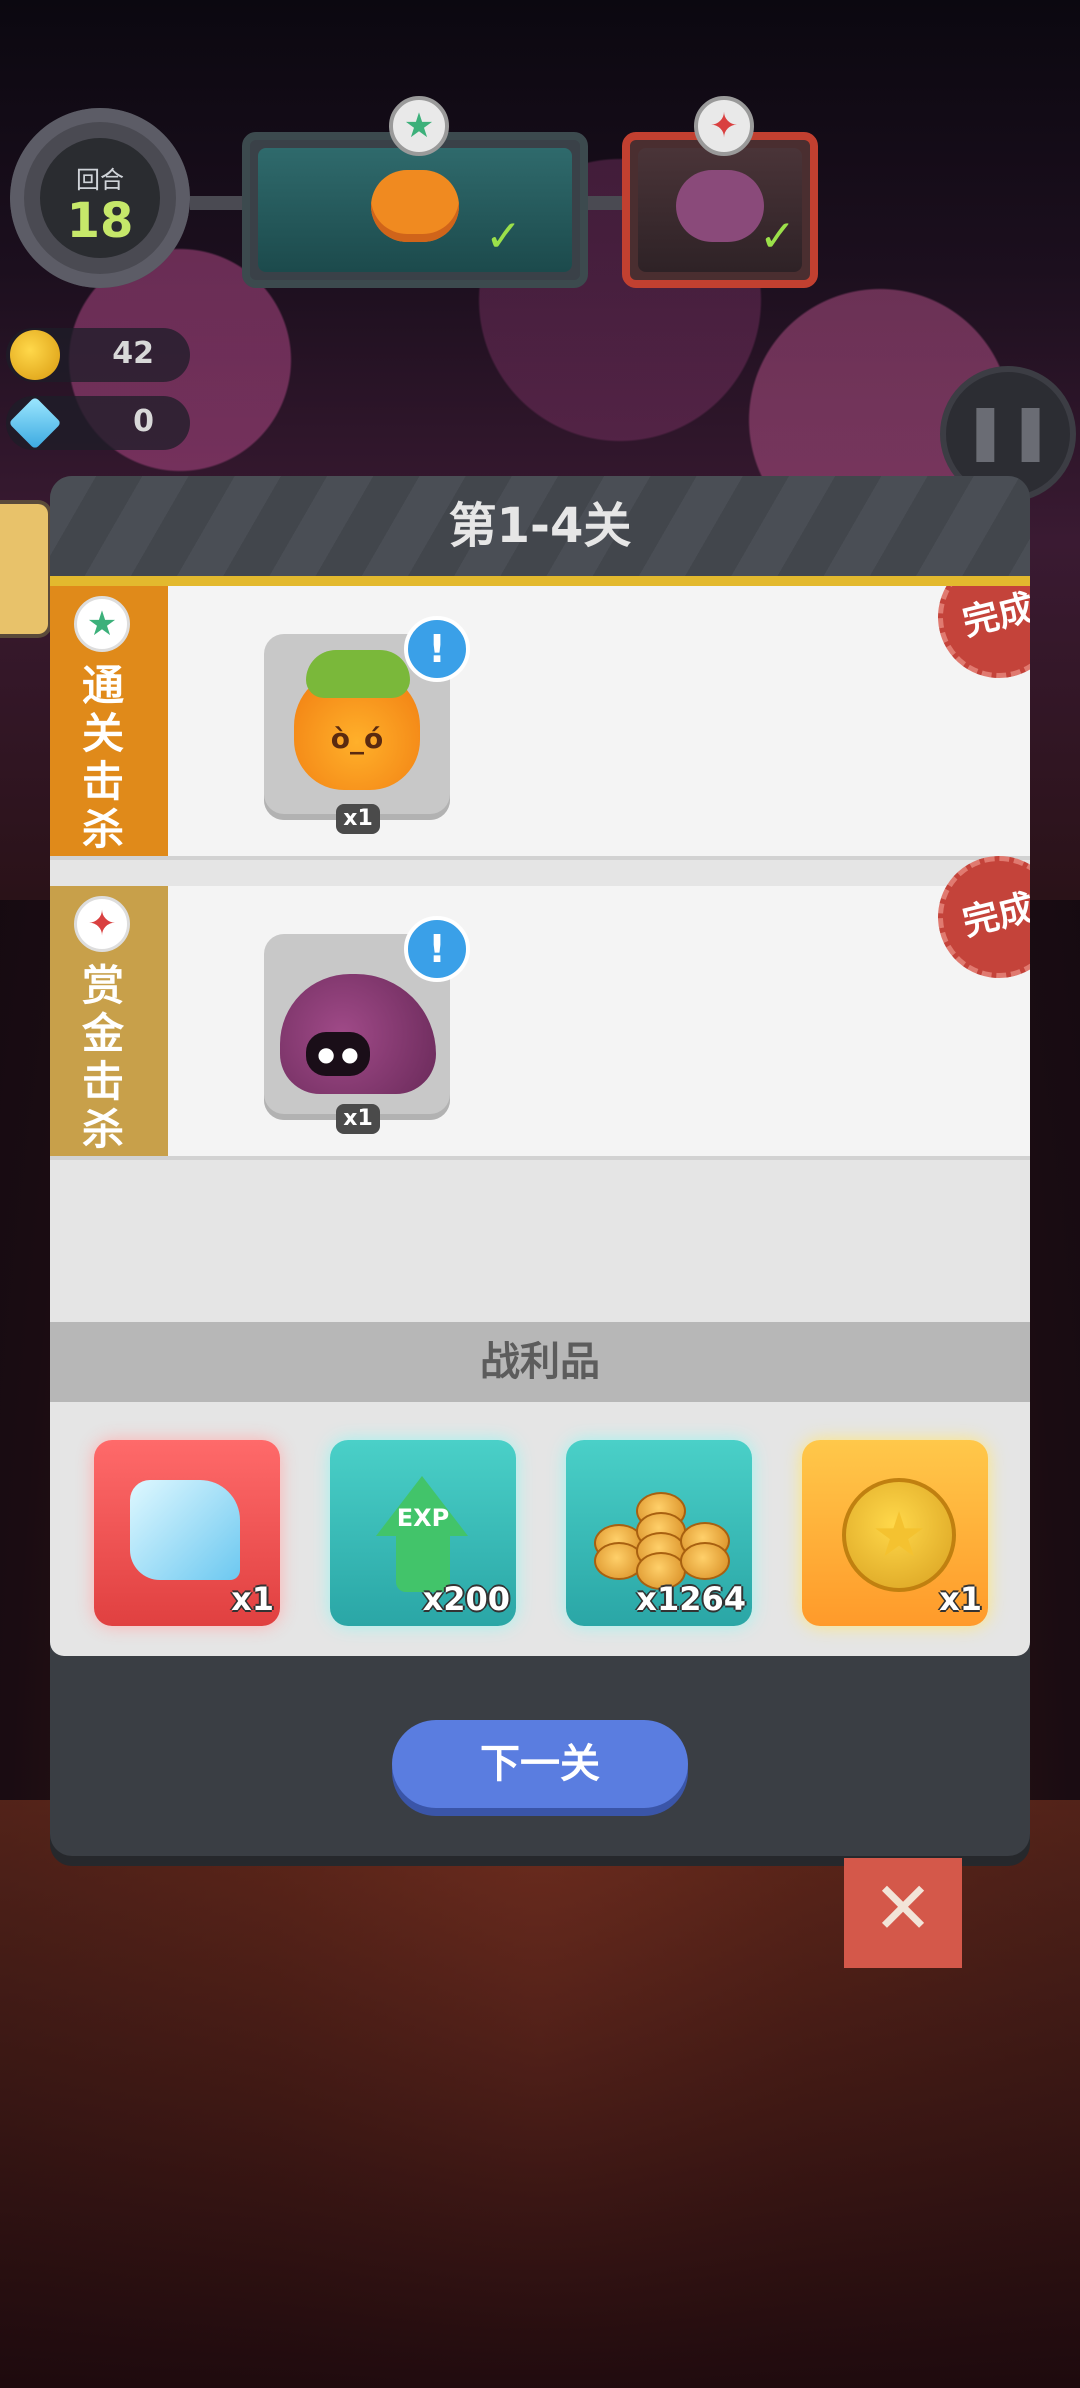  What do you see at coordinates (540, 581) in the screenshot?
I see `header-strip` at bounding box center [540, 581].